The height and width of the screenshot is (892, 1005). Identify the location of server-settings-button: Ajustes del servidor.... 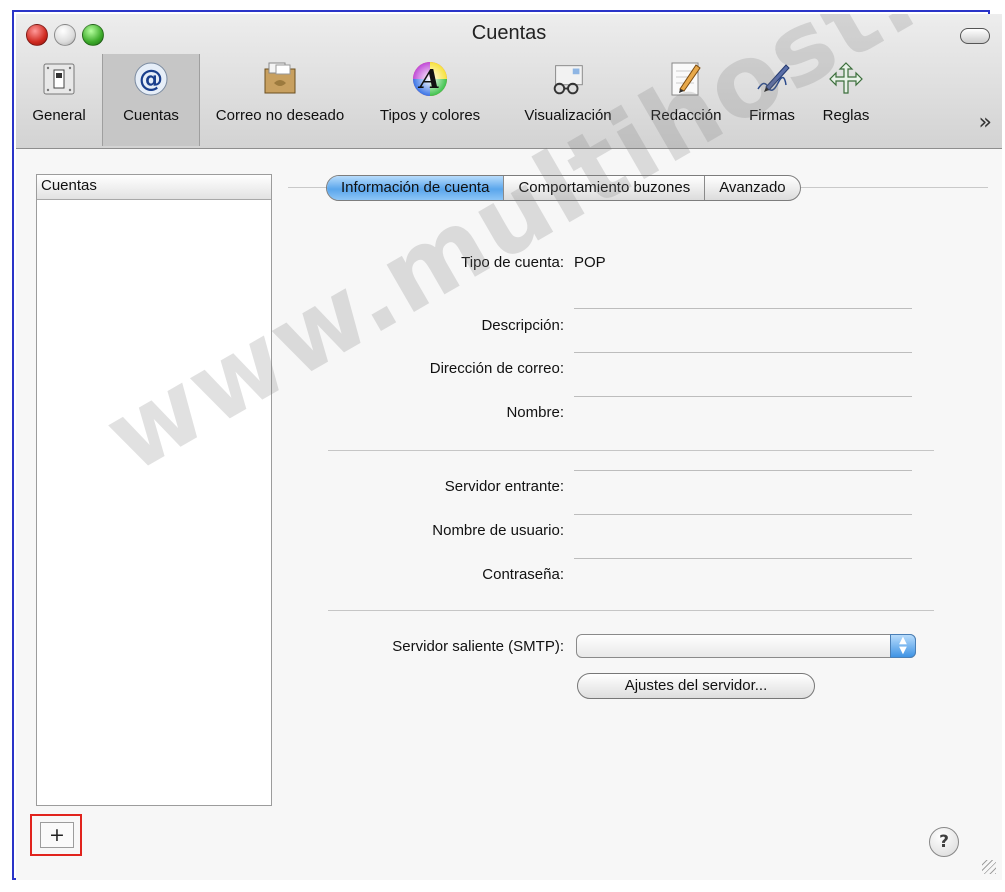
(696, 686).